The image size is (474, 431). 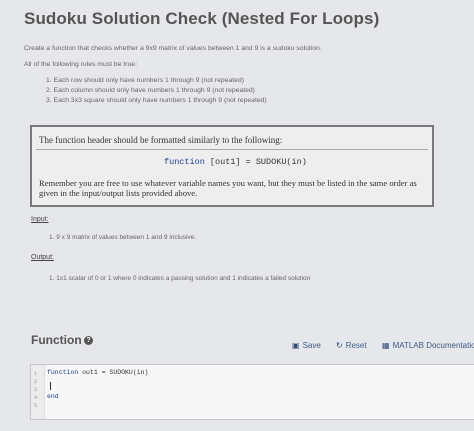 I want to click on header-code-example: function [out1] = SUDOKU(in), so click(x=235, y=162).